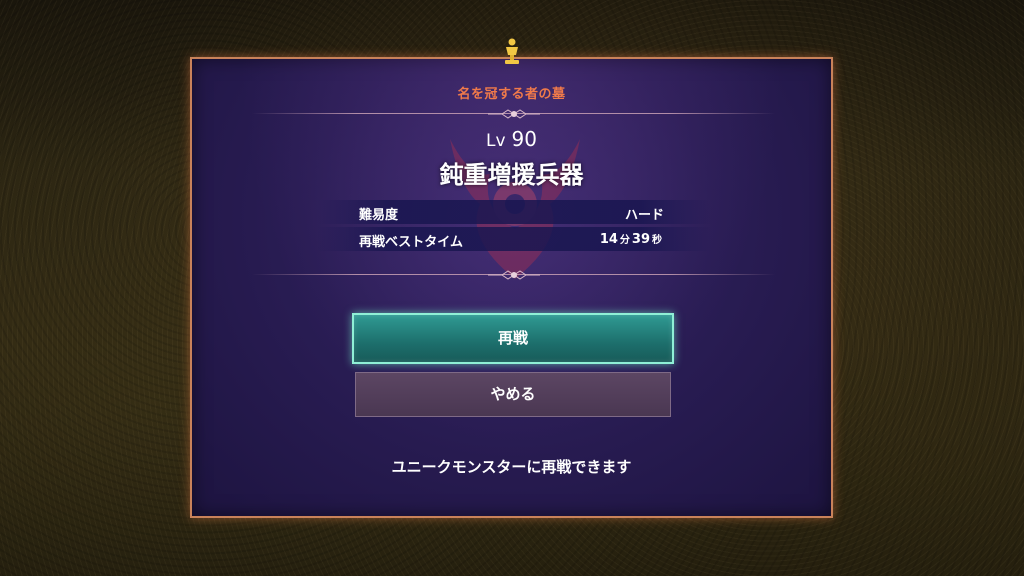 The image size is (1024, 576). I want to click on best-time-value: 14 分 39 秒, so click(632, 239).